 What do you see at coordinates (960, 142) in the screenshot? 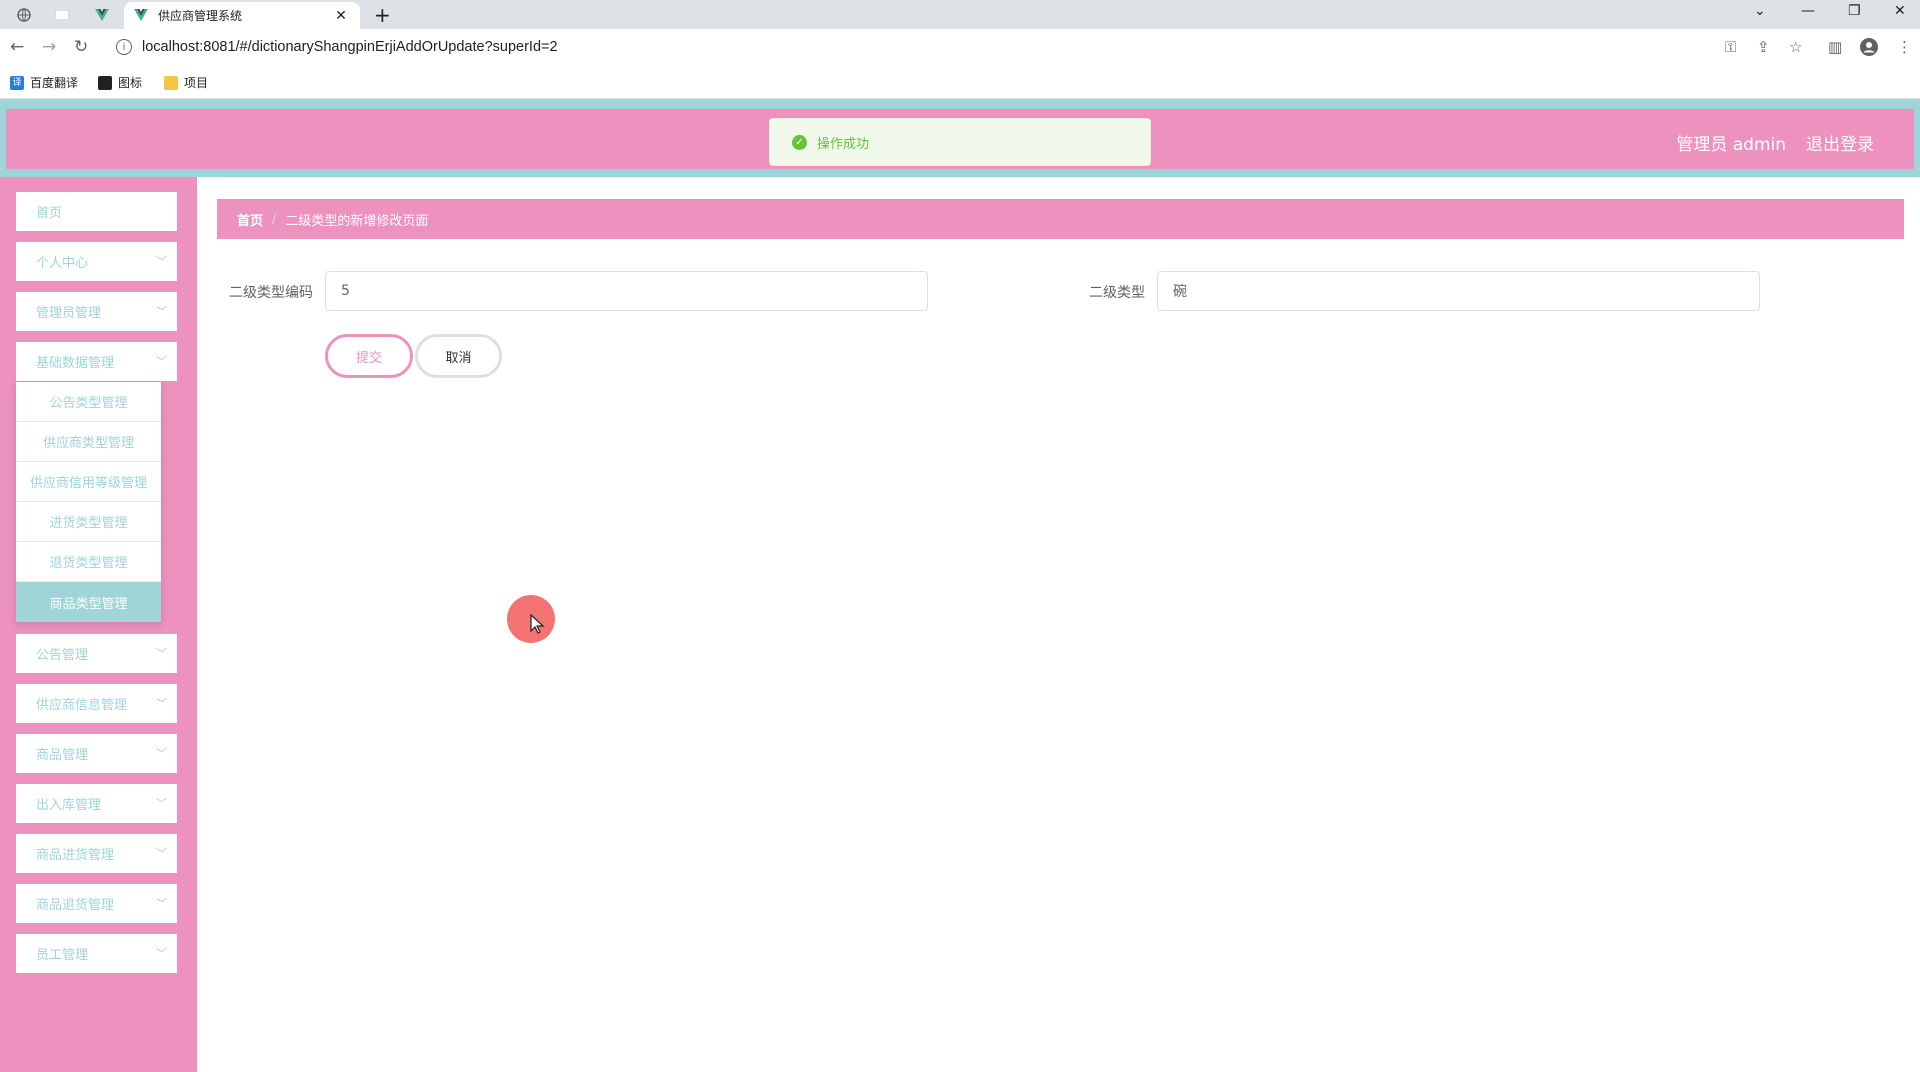
I see `success-toast: ✓ 操作成功` at bounding box center [960, 142].